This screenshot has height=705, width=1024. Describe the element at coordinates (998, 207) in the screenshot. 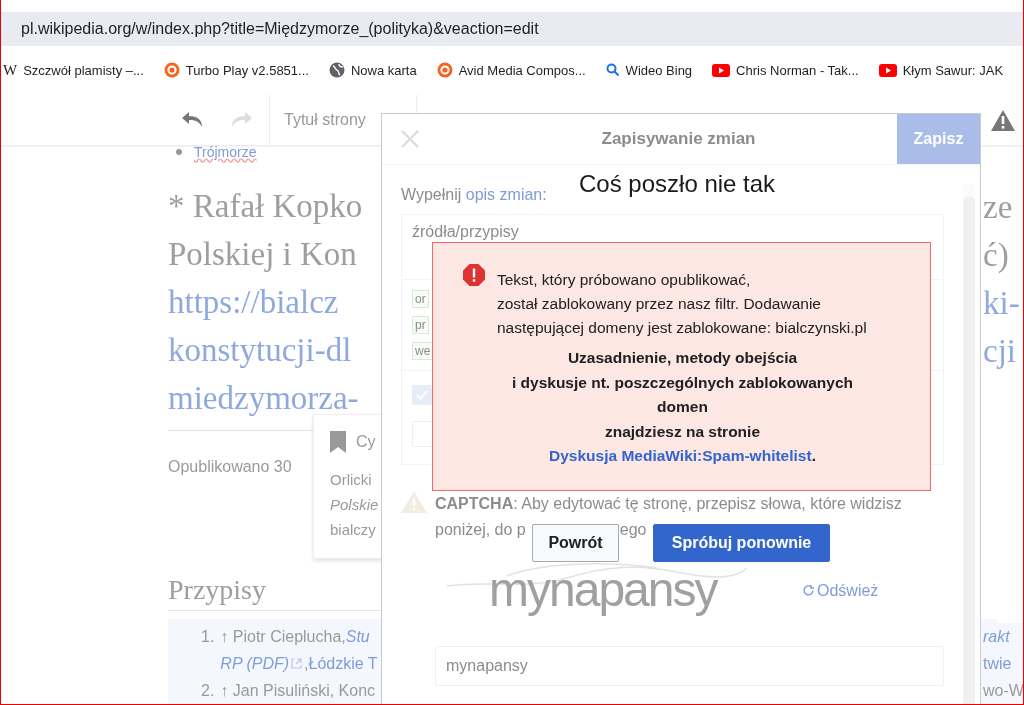

I see `citation-text: ze` at that location.